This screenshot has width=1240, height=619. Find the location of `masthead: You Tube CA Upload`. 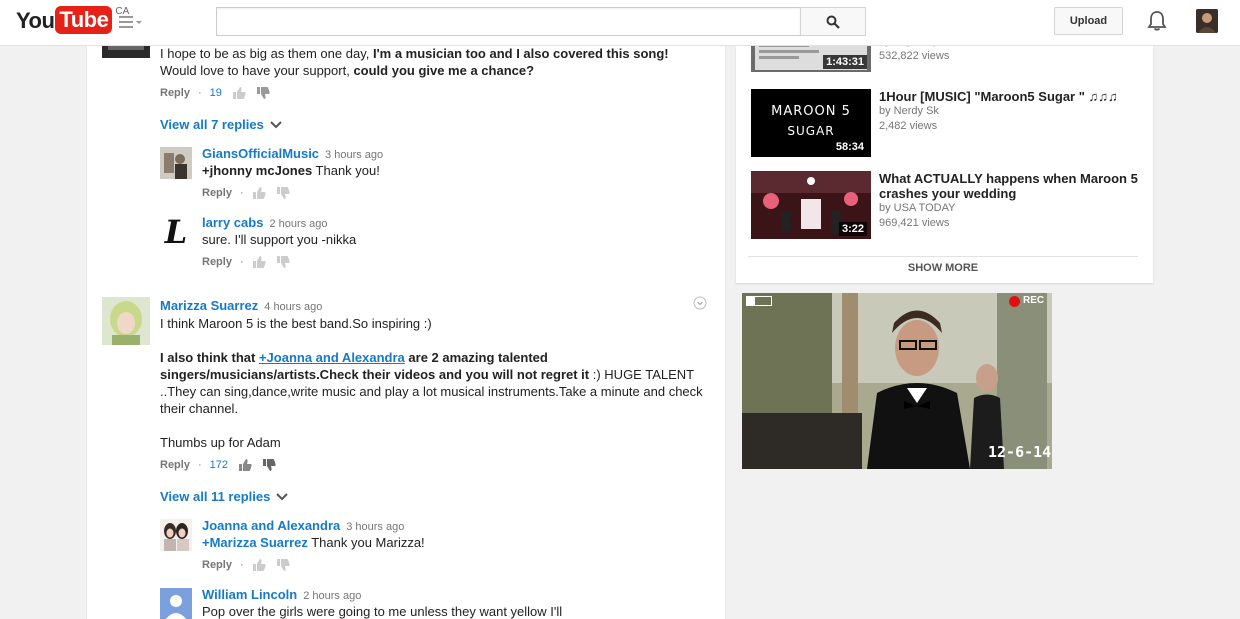

masthead: You Tube CA Upload is located at coordinates (620, 23).